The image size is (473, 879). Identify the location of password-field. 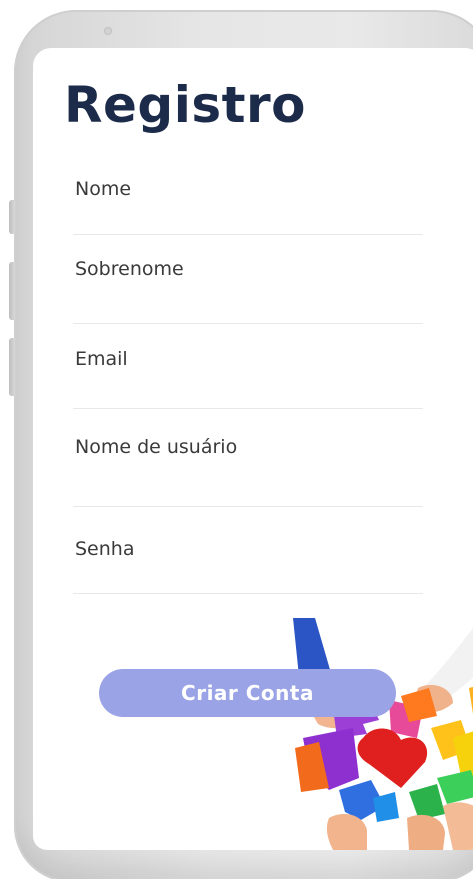
(249, 549).